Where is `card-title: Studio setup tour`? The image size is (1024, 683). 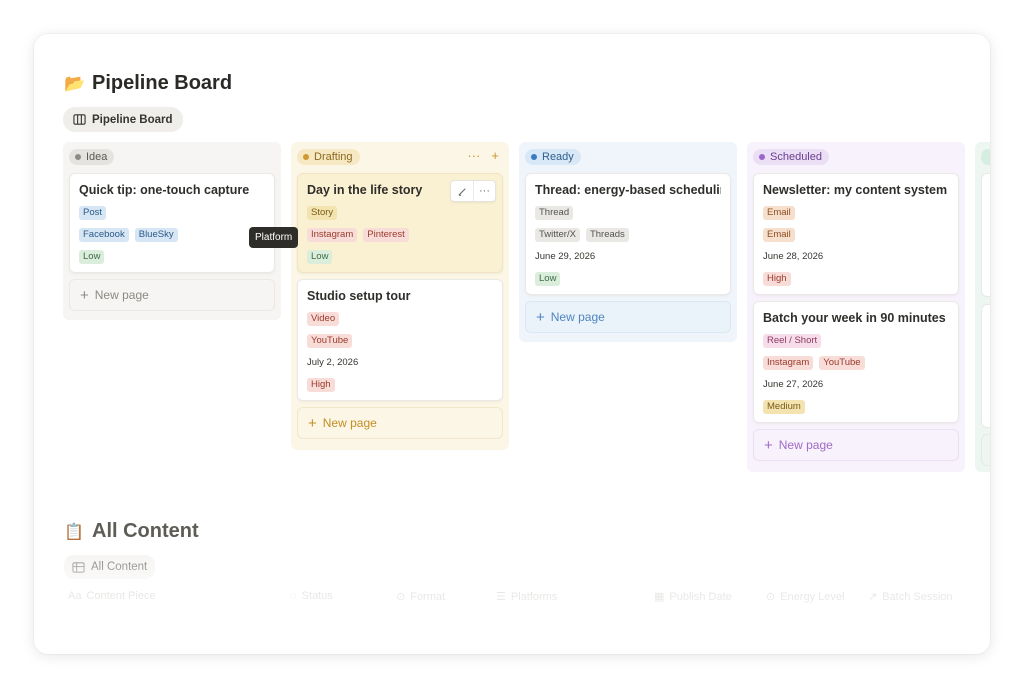
card-title: Studio setup tour is located at coordinates (359, 296).